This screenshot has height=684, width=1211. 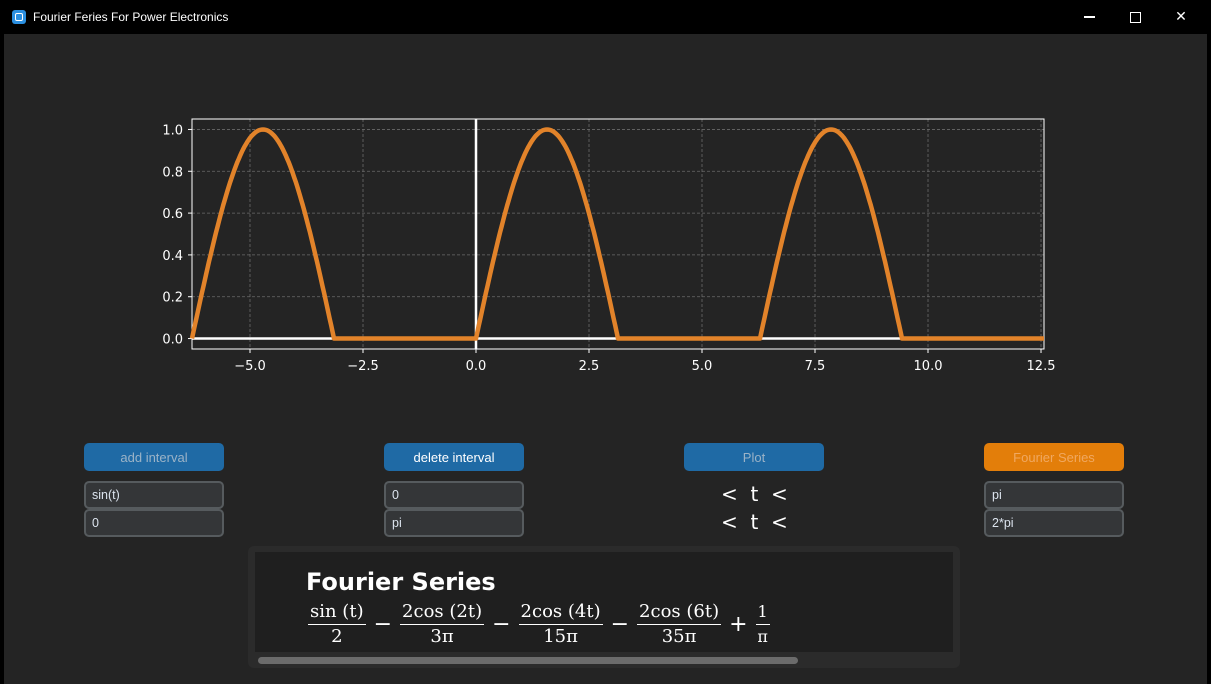 What do you see at coordinates (172, 130) in the screenshot?
I see `y-tick-label: 1.0` at bounding box center [172, 130].